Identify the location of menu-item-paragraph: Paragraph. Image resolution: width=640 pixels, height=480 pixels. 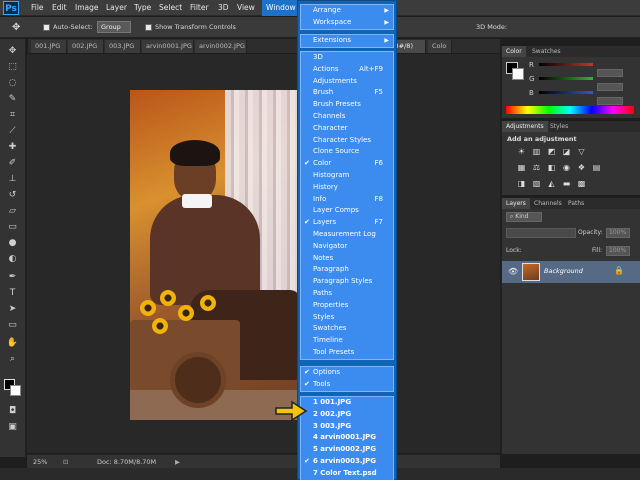
(347, 270).